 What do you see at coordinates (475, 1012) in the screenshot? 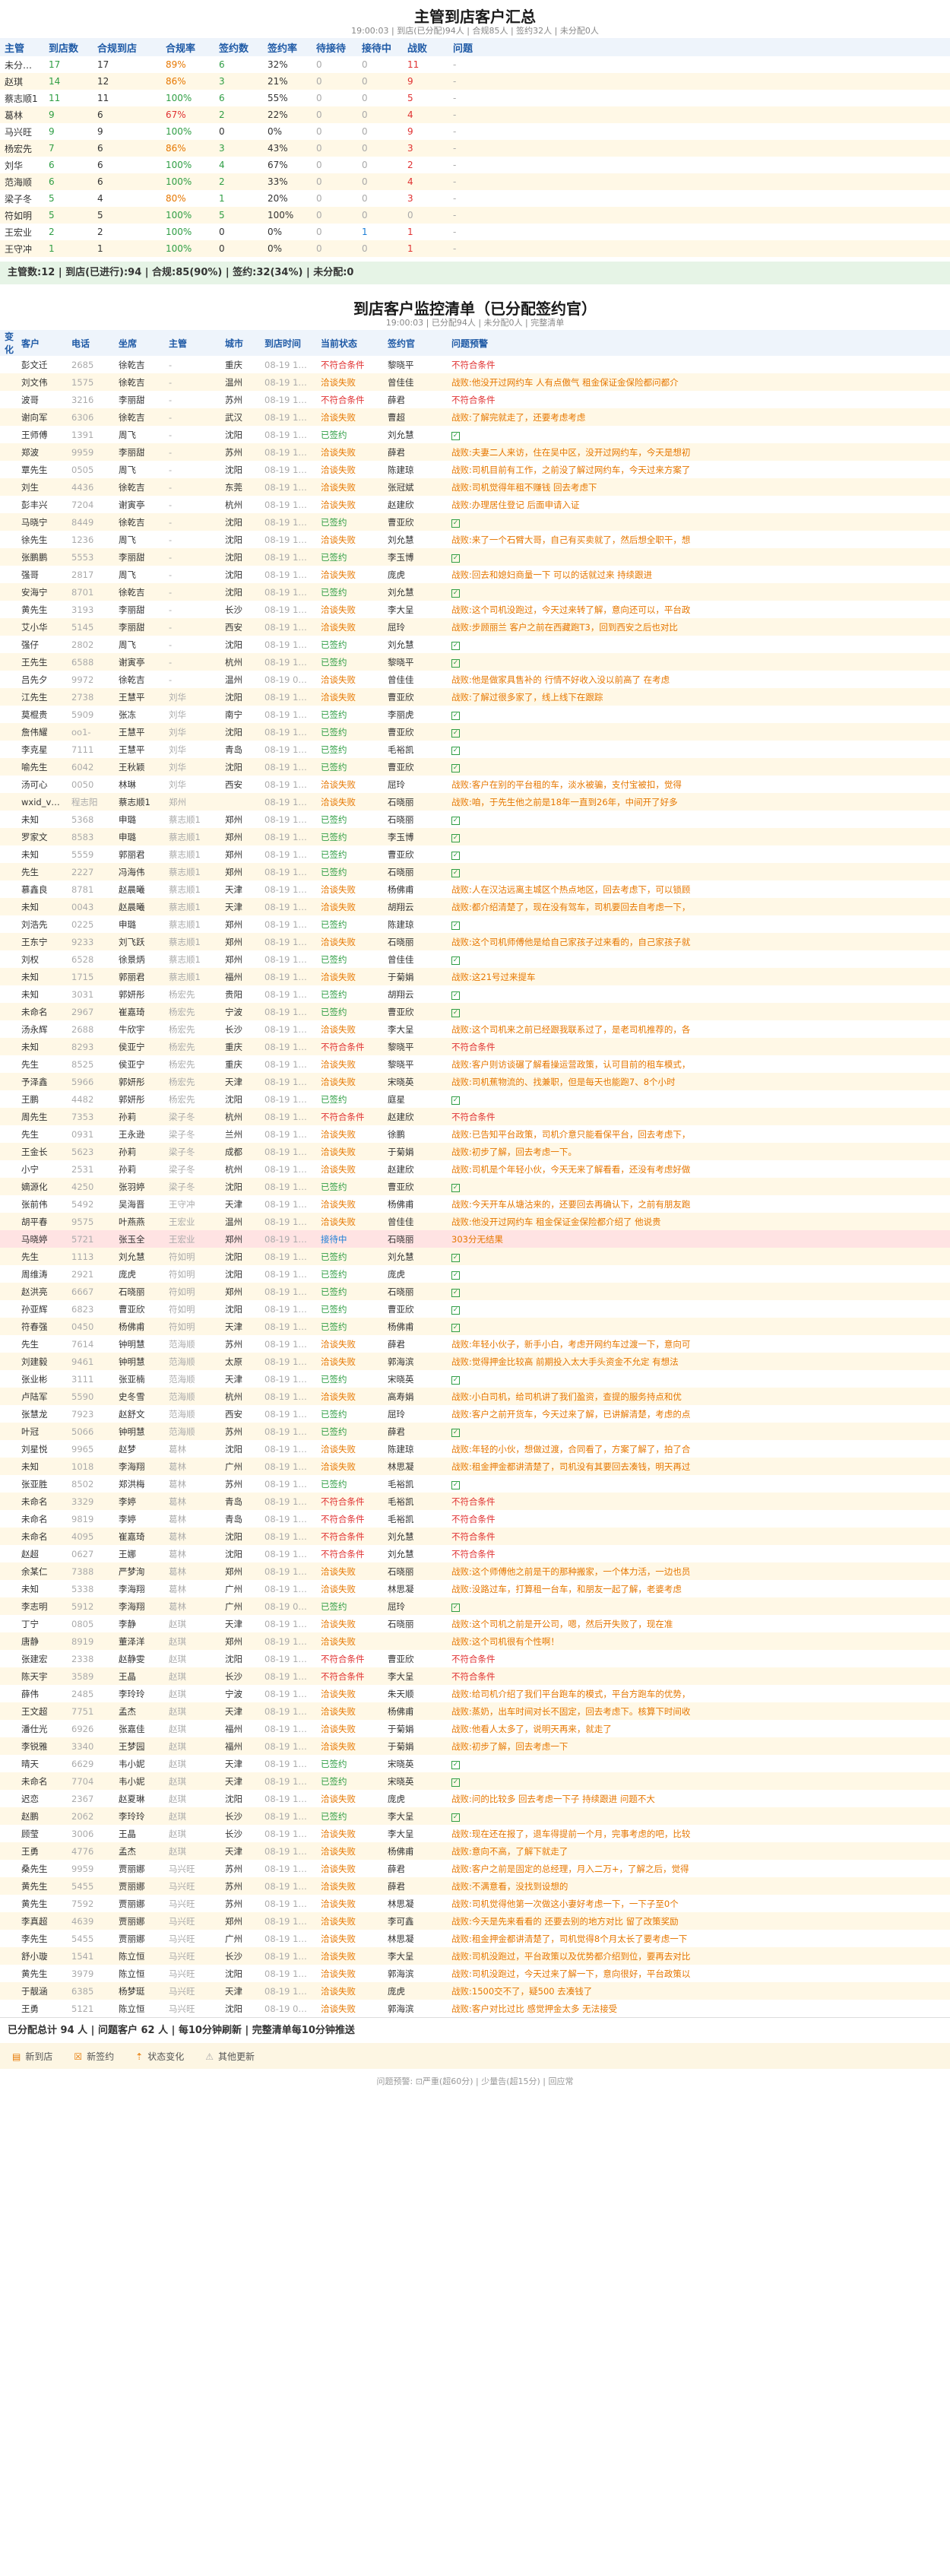
I see `monitor-row: 未命名 2967 崔嘉琦 杨宏先 宁波 08-19 16:33 已签约 曹亚欣 ✓` at bounding box center [475, 1012].